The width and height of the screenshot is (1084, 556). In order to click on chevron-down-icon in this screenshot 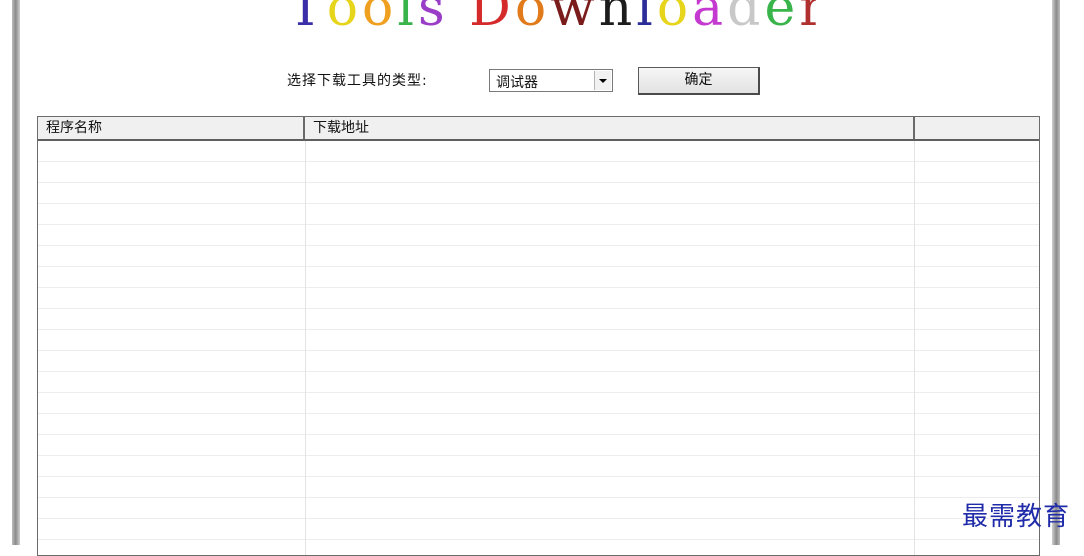, I will do `click(602, 80)`.